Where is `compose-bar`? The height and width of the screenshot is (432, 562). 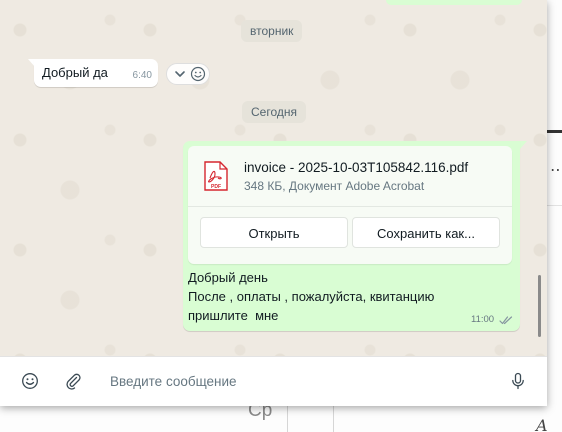 compose-bar is located at coordinates (273, 381).